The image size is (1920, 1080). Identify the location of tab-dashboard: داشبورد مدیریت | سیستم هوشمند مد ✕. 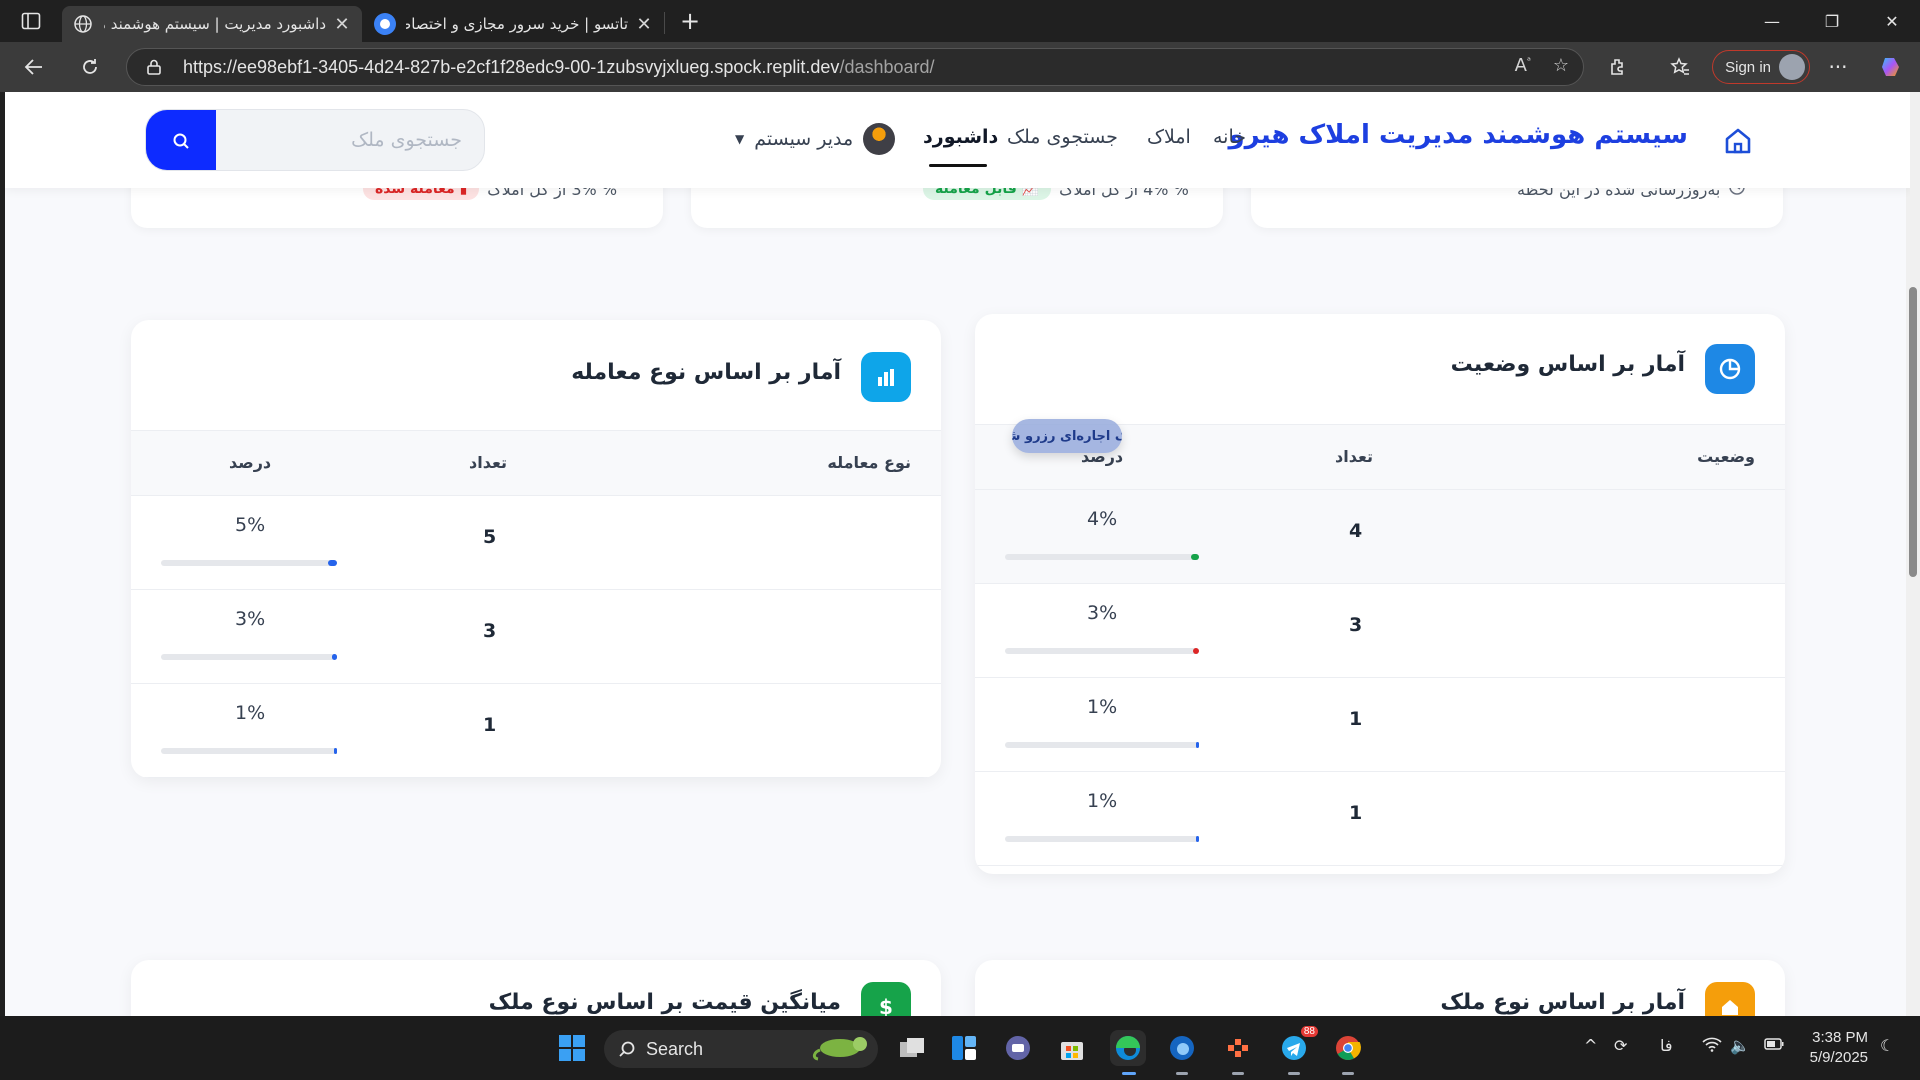
(212, 24).